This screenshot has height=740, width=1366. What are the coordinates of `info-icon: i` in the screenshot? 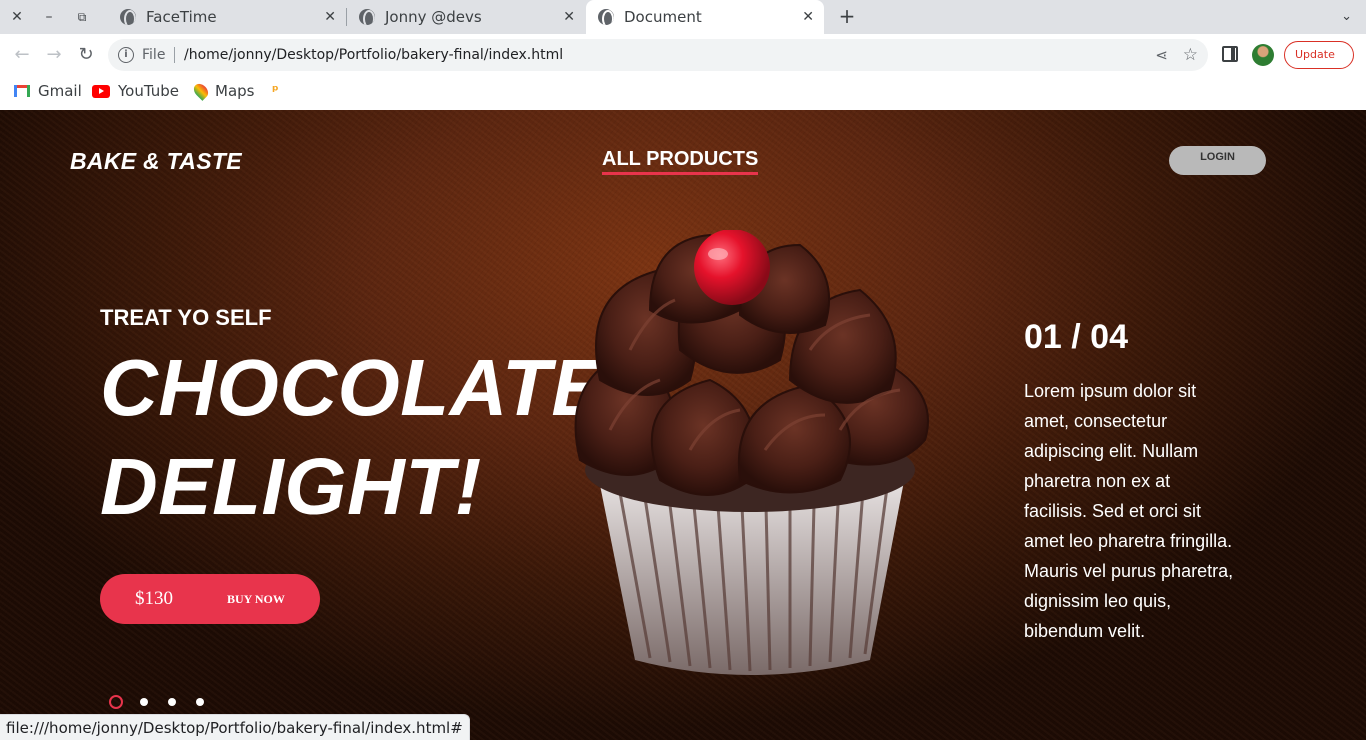 It's located at (126, 55).